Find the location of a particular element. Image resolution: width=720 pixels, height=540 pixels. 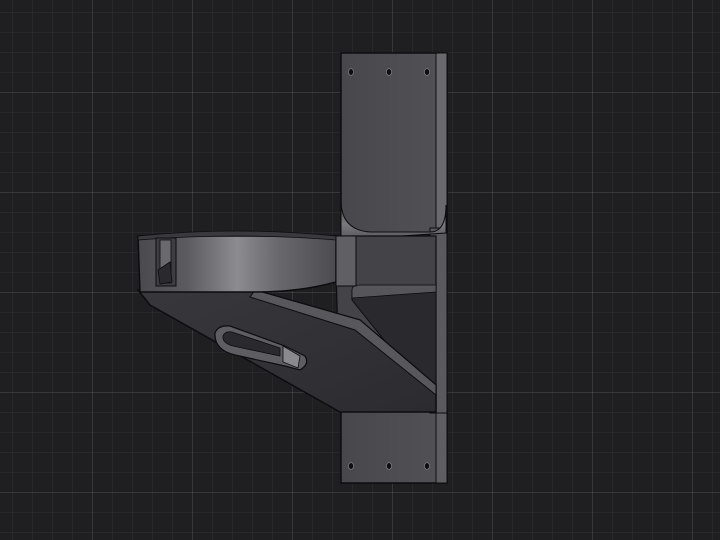

upper-mounting-plate is located at coordinates (394, 143).